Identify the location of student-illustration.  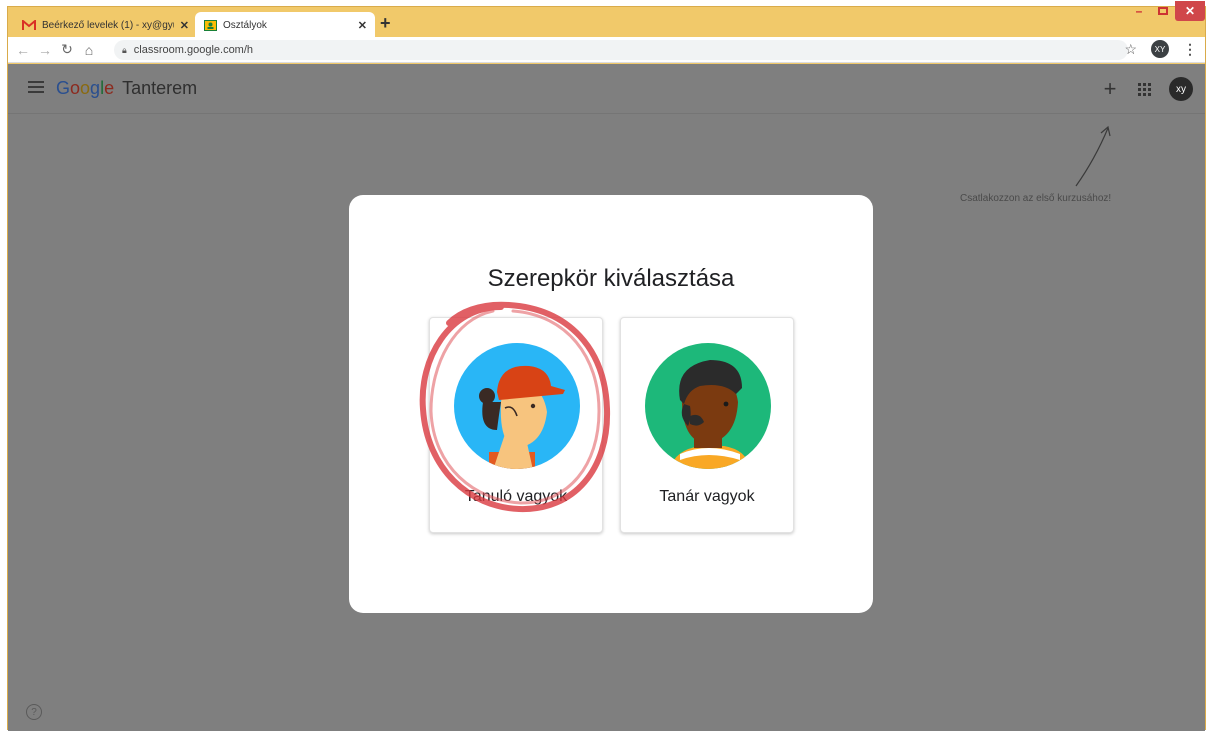
(517, 406).